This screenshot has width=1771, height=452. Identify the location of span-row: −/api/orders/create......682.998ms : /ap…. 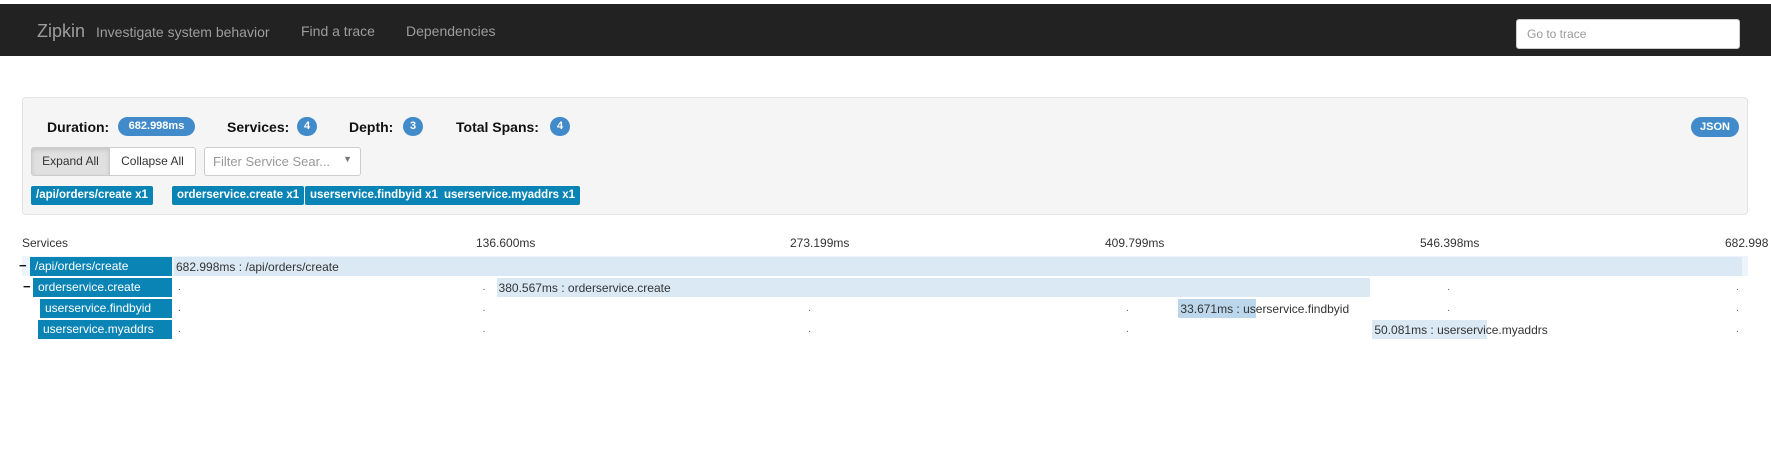
(883, 266).